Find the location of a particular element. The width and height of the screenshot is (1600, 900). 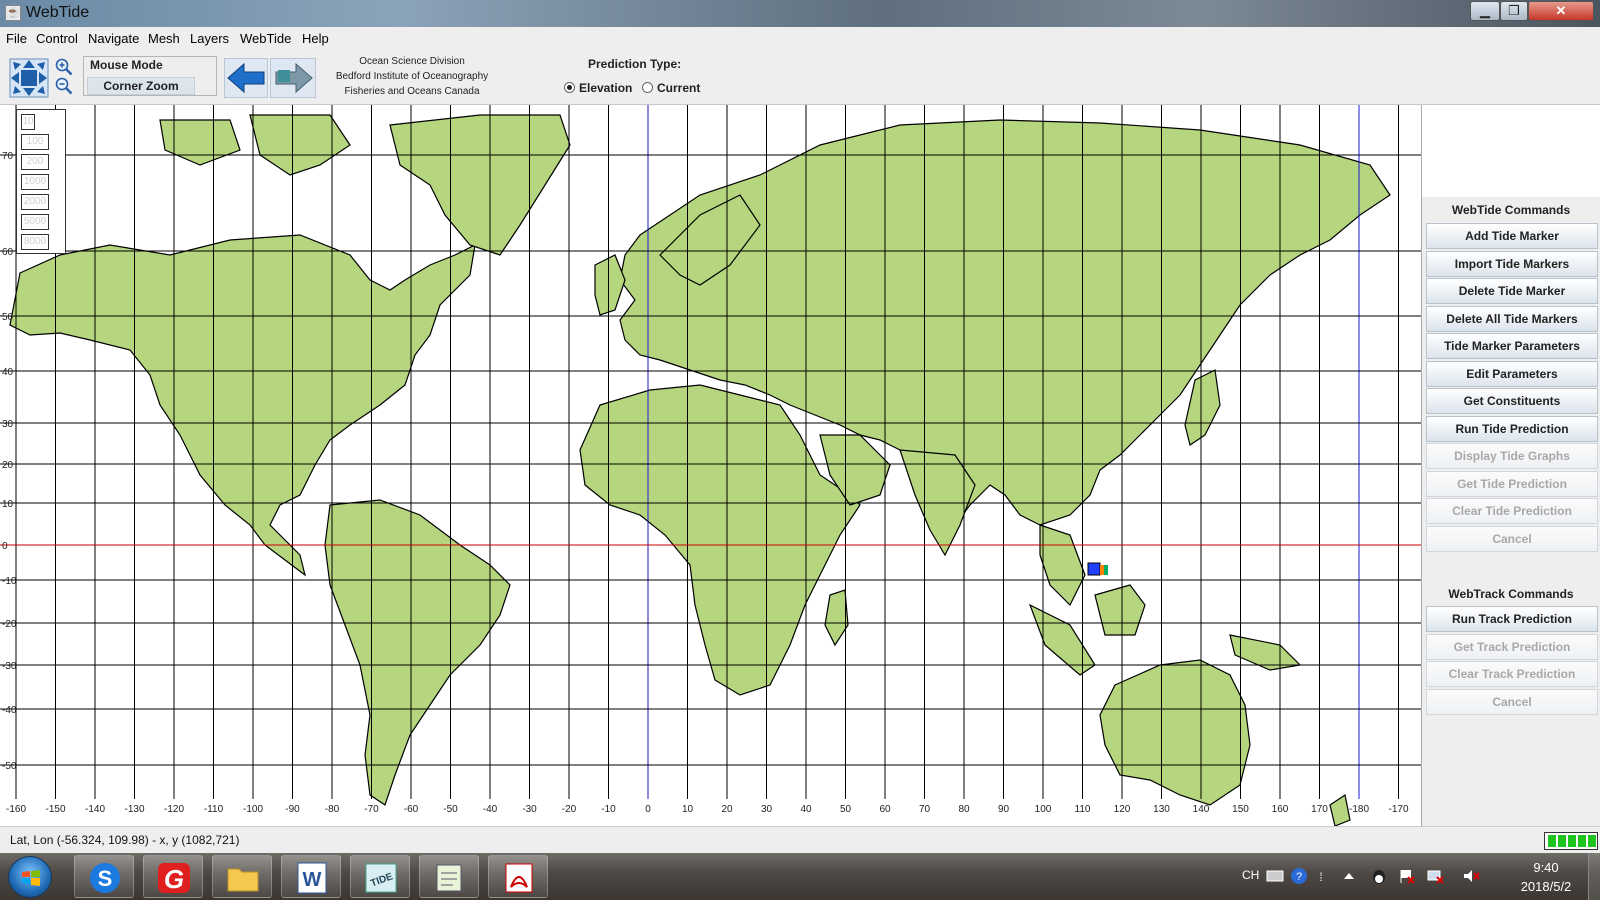

ime-options-icon: ⁞ is located at coordinates (1321, 876).